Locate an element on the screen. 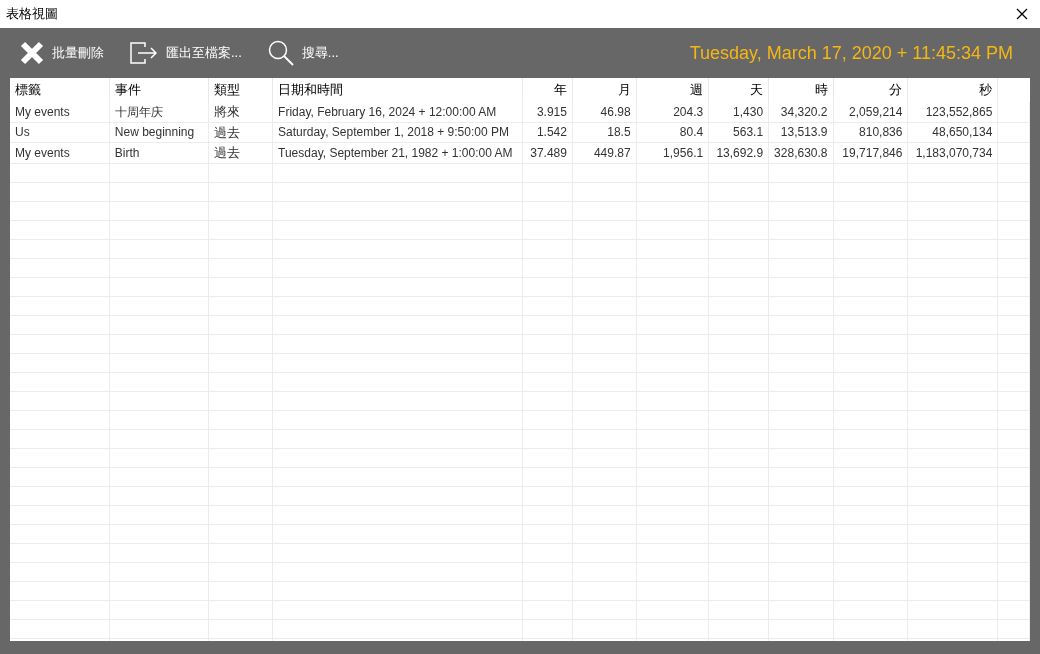 This screenshot has height=654, width=1040. table-cell: Tuesday, September 21, 1982 + 1:00:00 AM is located at coordinates (395, 152).